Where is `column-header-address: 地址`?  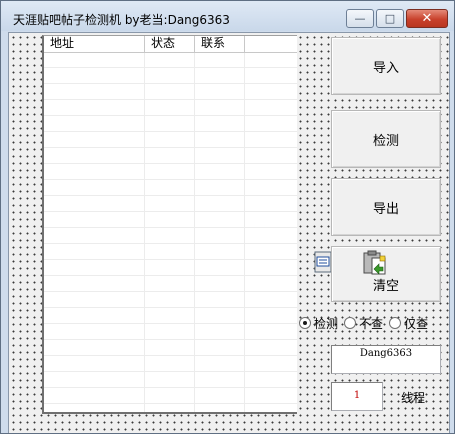 column-header-address: 地址 is located at coordinates (94, 44).